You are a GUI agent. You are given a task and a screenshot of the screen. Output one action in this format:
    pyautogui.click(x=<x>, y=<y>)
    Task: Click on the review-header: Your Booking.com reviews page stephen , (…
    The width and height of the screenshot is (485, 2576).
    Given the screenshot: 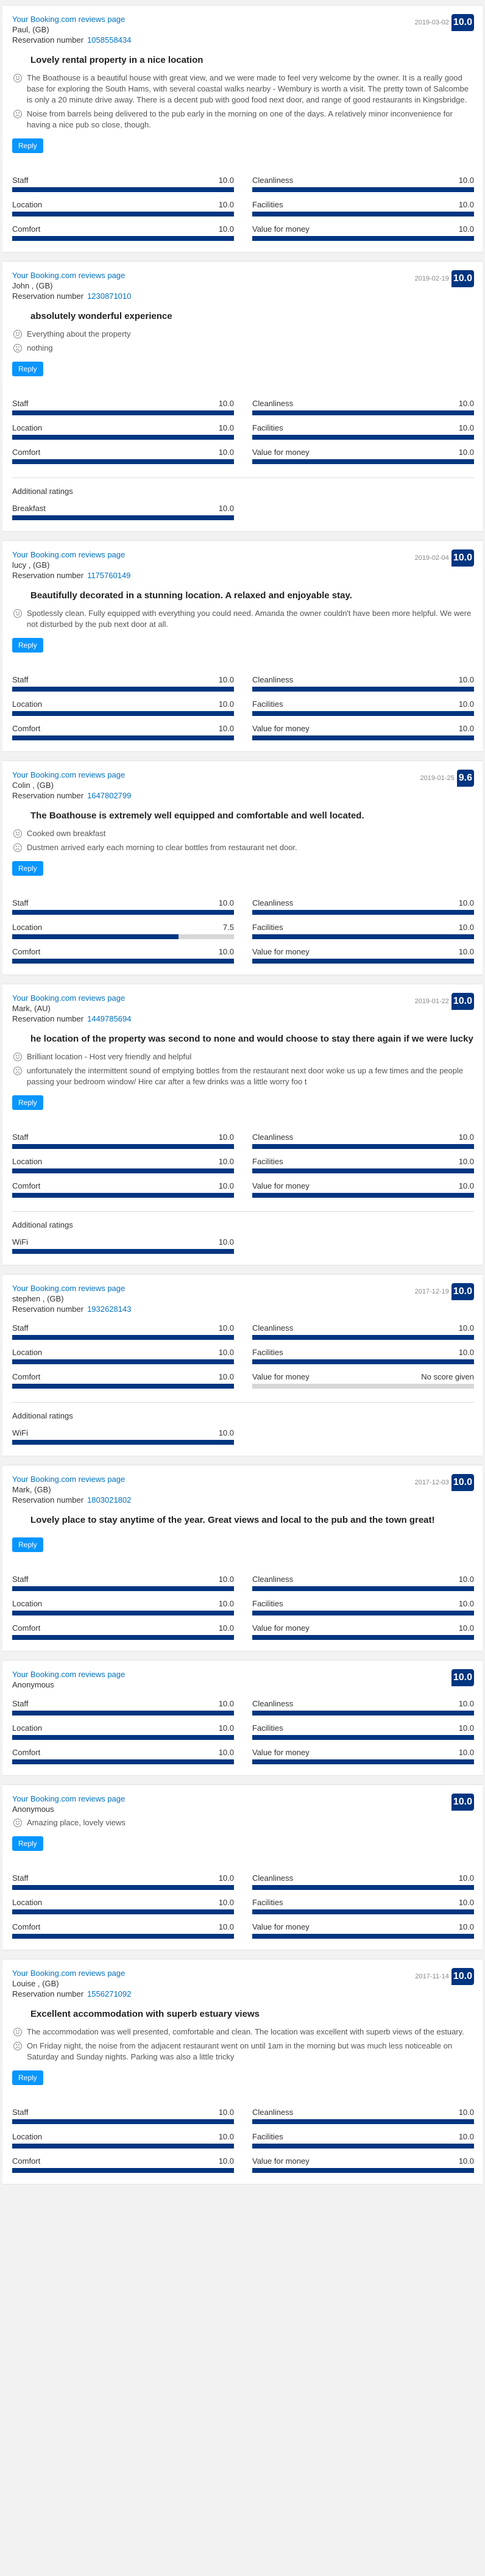 What is the action you would take?
    pyautogui.click(x=243, y=1299)
    